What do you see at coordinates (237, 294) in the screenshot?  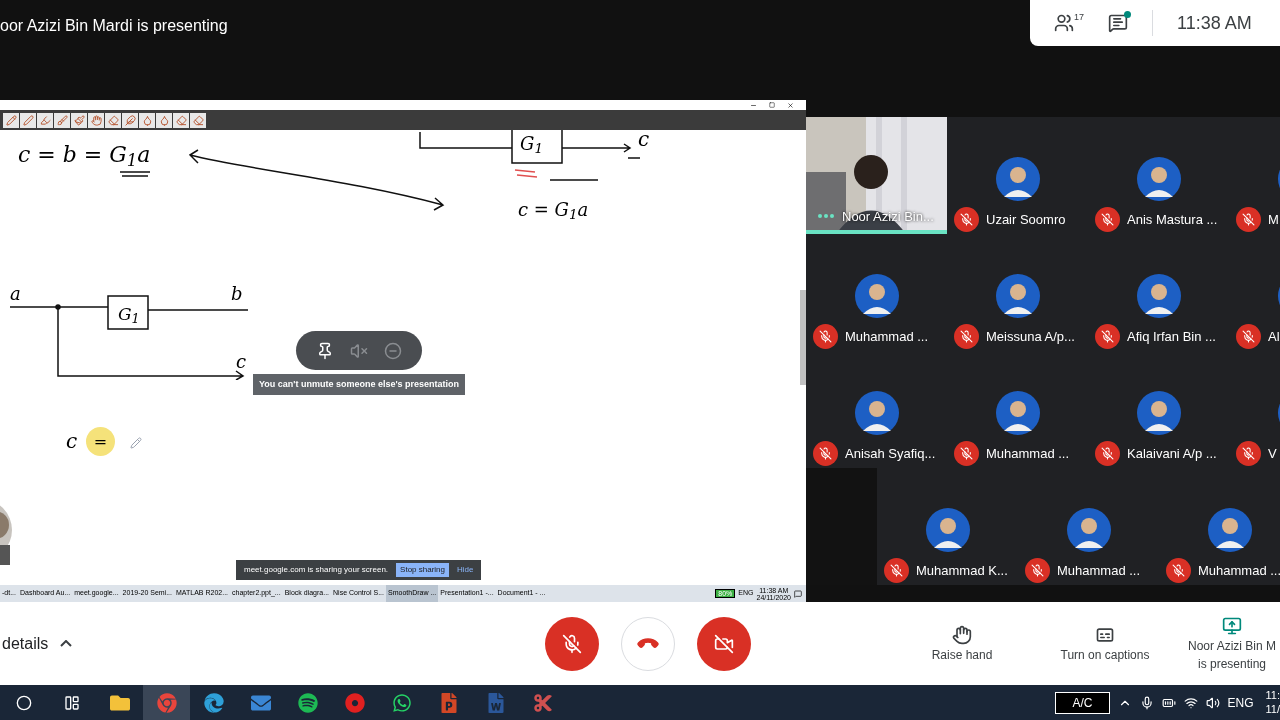 I see `handwritten-label: b` at bounding box center [237, 294].